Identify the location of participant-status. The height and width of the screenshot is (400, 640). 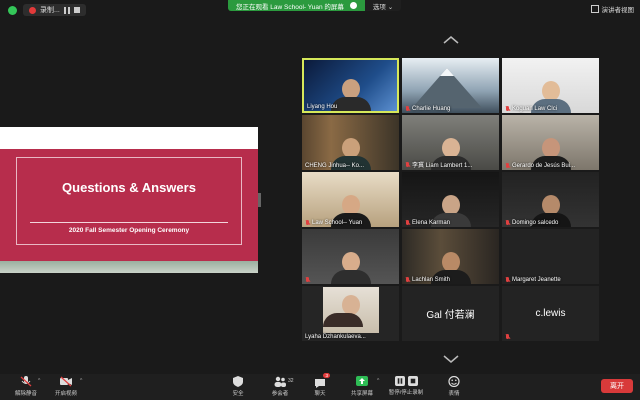
(507, 337).